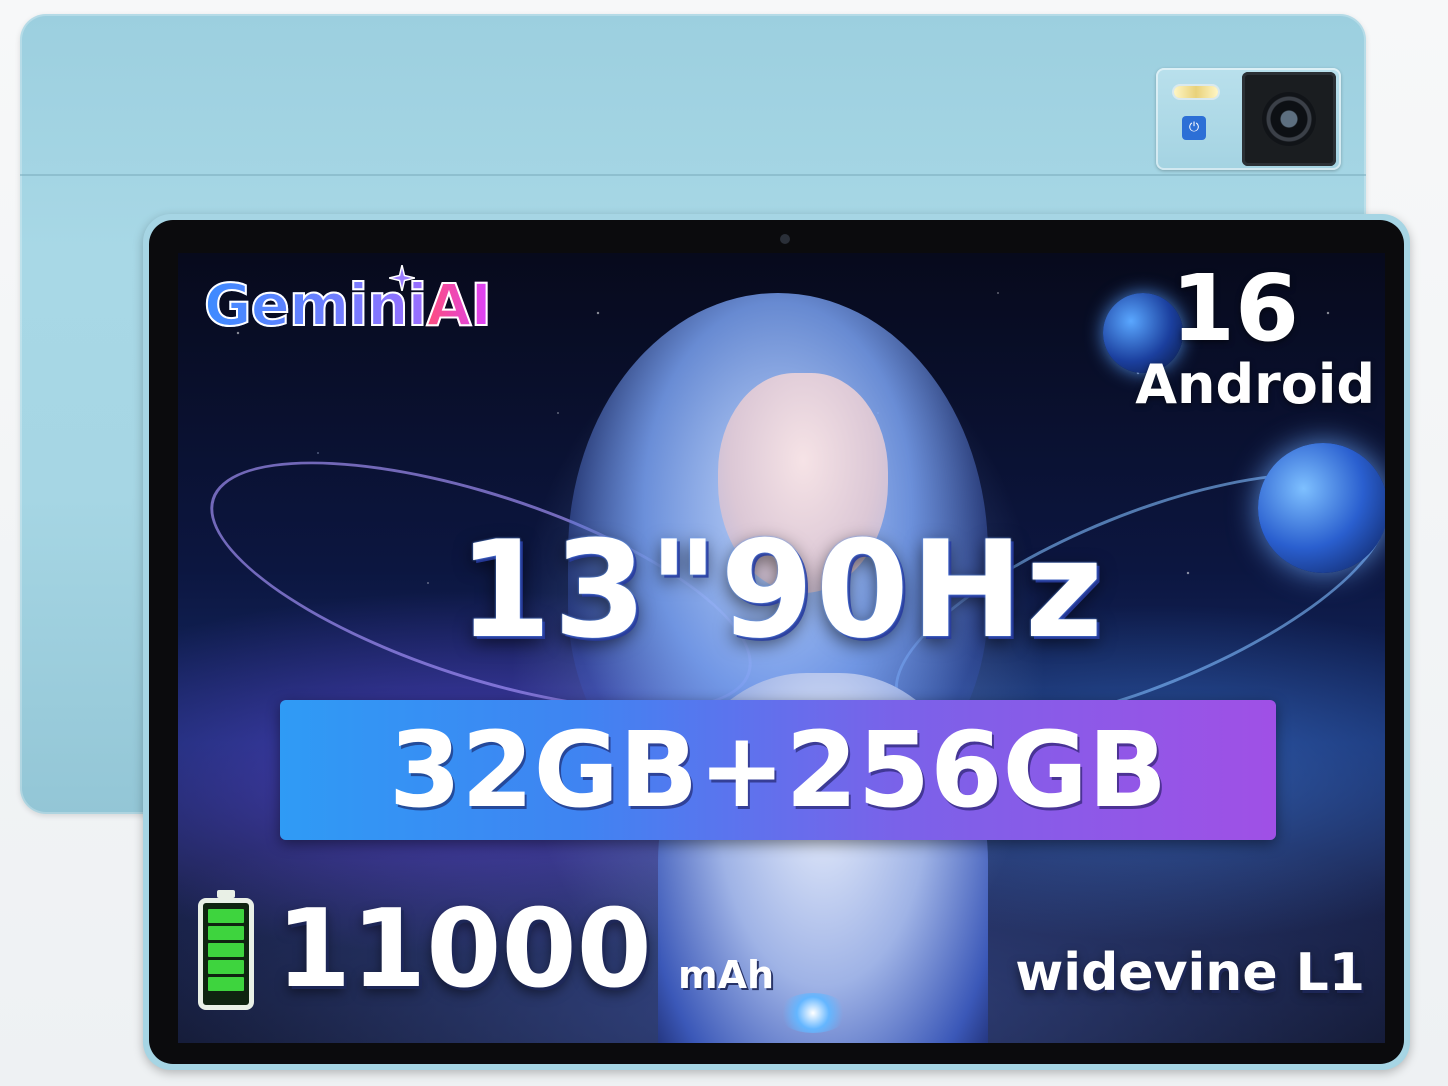  I want to click on front-camera-icon, so click(785, 239).